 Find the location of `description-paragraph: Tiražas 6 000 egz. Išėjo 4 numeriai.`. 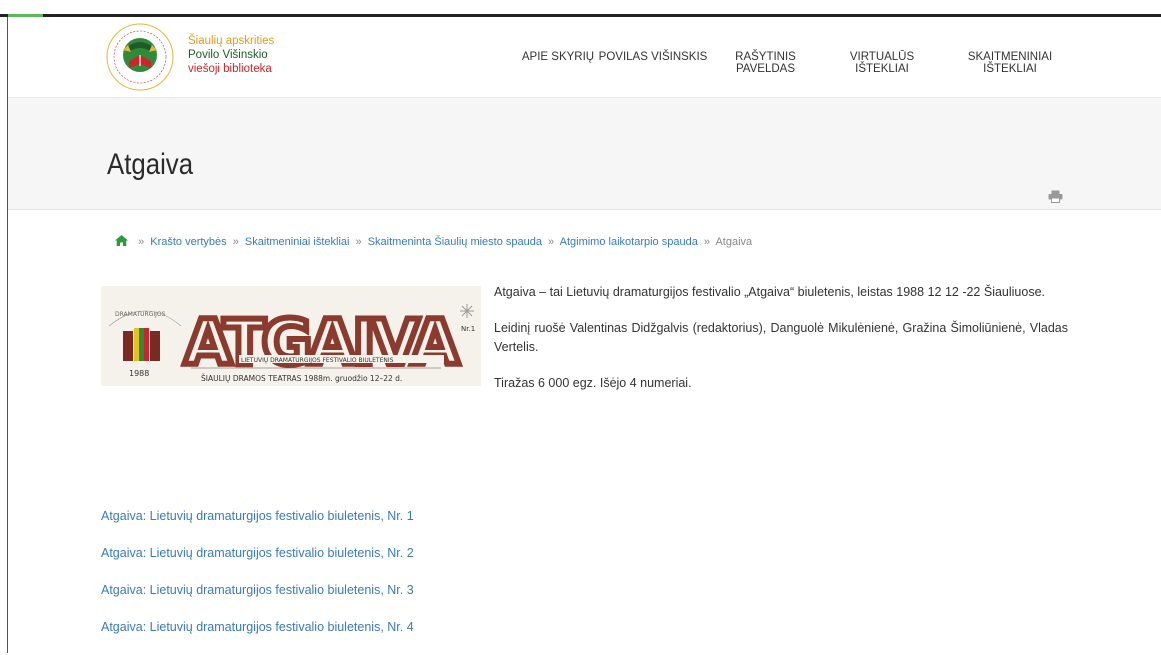

description-paragraph: Tiražas 6 000 egz. Išėjo 4 numeriai. is located at coordinates (593, 383).